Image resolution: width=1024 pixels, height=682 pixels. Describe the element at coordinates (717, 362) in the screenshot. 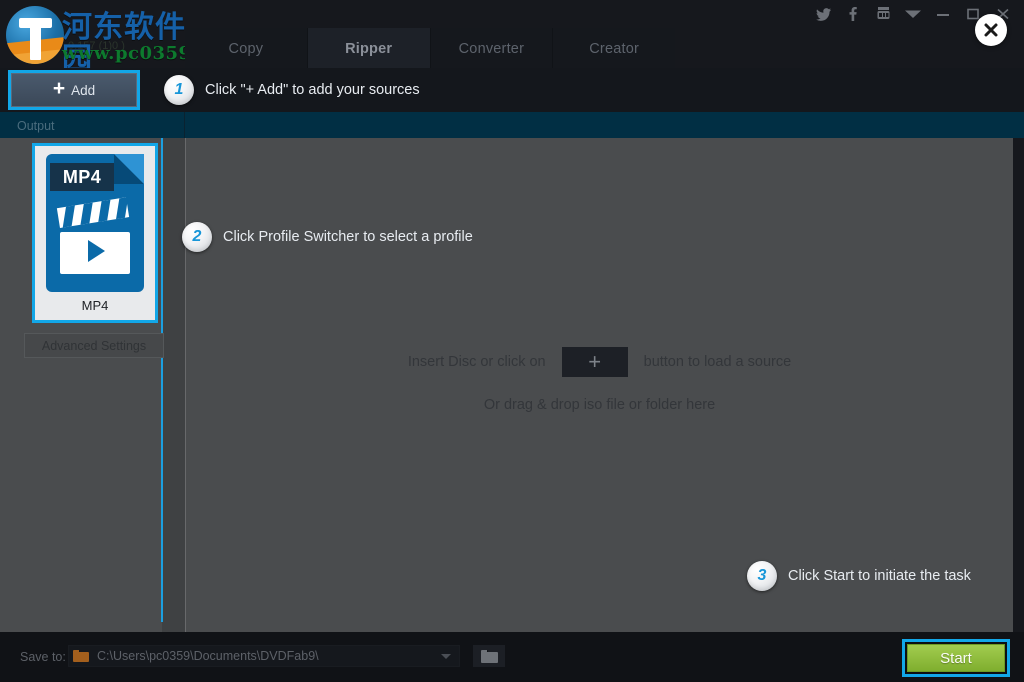

I see `dropzone-suffix-text: button to load a source` at that location.